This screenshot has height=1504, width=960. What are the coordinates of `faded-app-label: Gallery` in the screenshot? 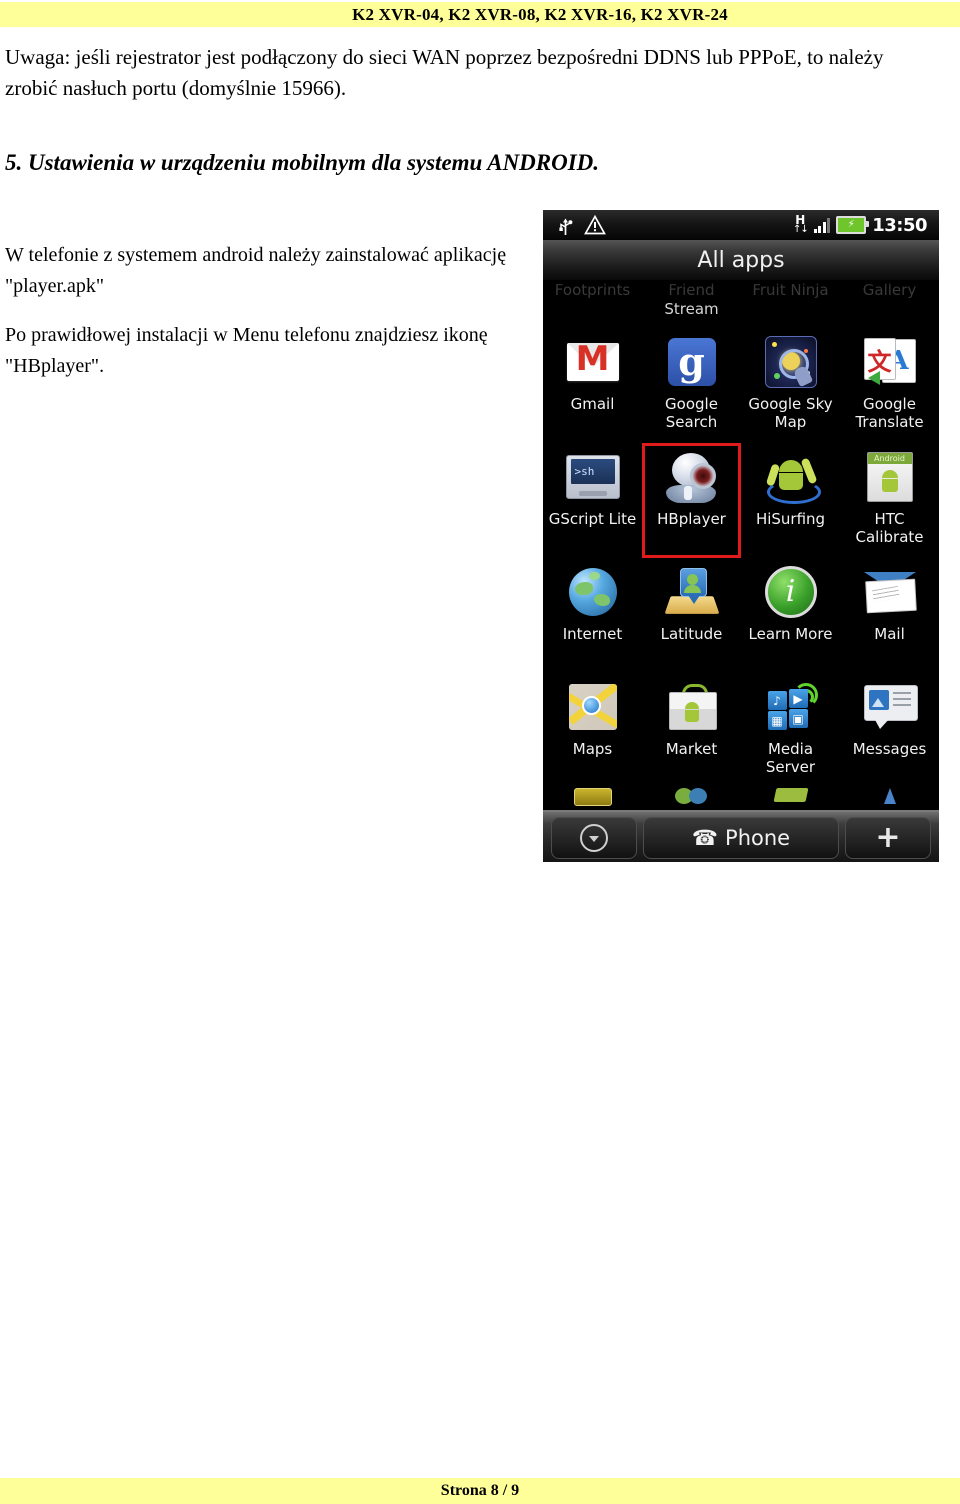 It's located at (889, 290).